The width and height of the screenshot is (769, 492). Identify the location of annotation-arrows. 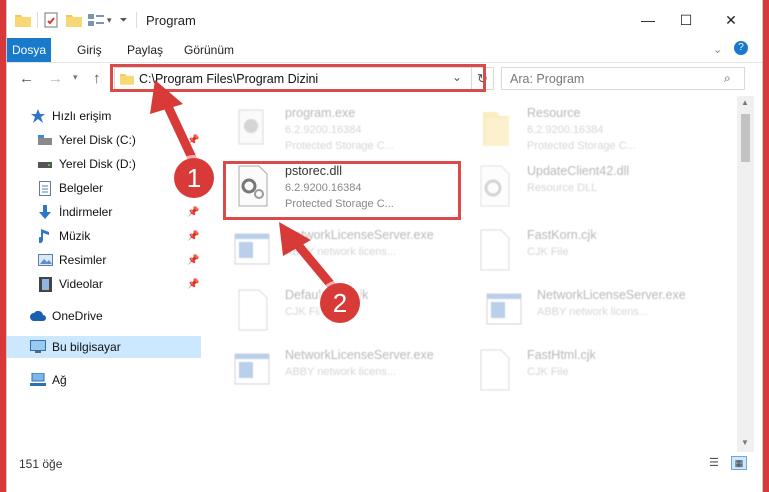
(243, 185).